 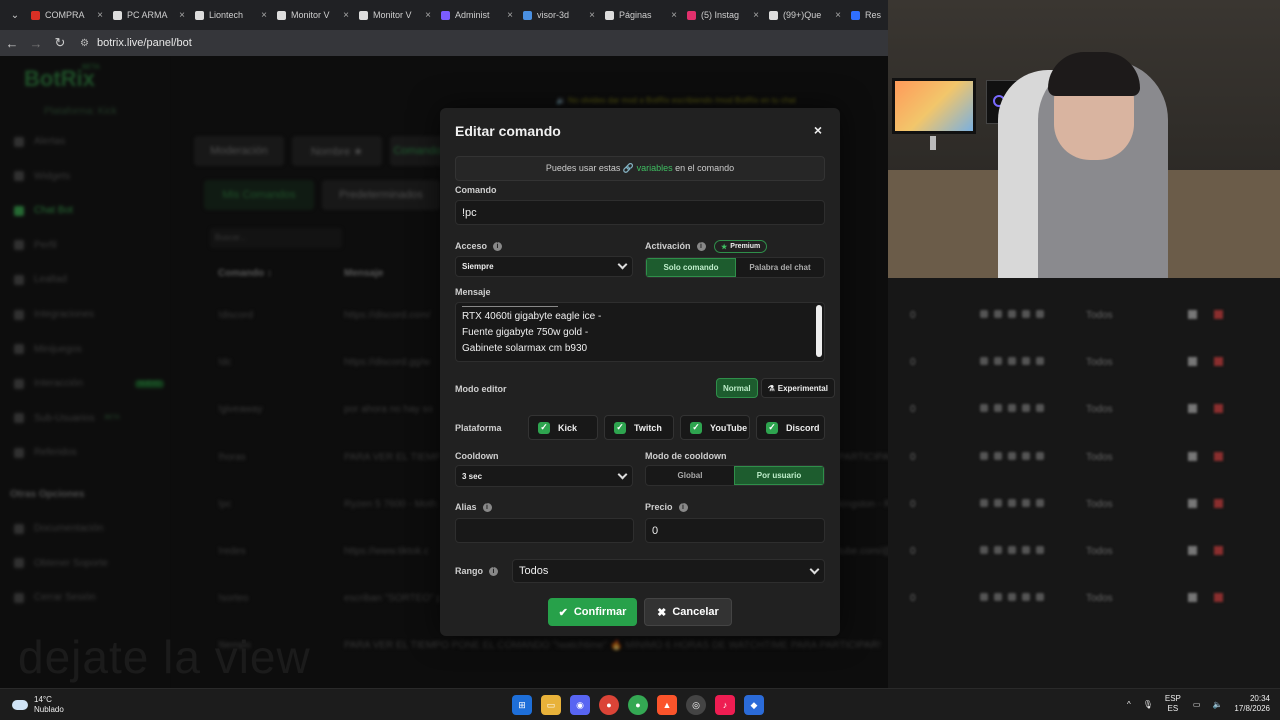 What do you see at coordinates (544, 530) in the screenshot?
I see `alias-input` at bounding box center [544, 530].